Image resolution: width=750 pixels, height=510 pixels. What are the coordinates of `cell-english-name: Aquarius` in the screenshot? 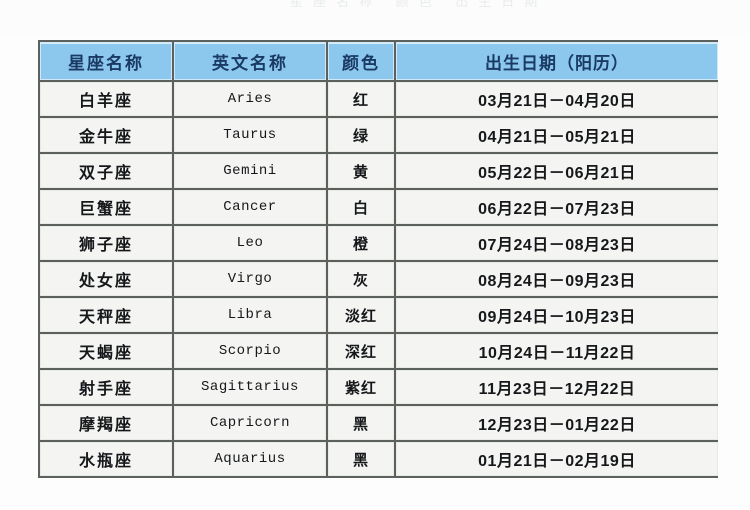 It's located at (250, 459).